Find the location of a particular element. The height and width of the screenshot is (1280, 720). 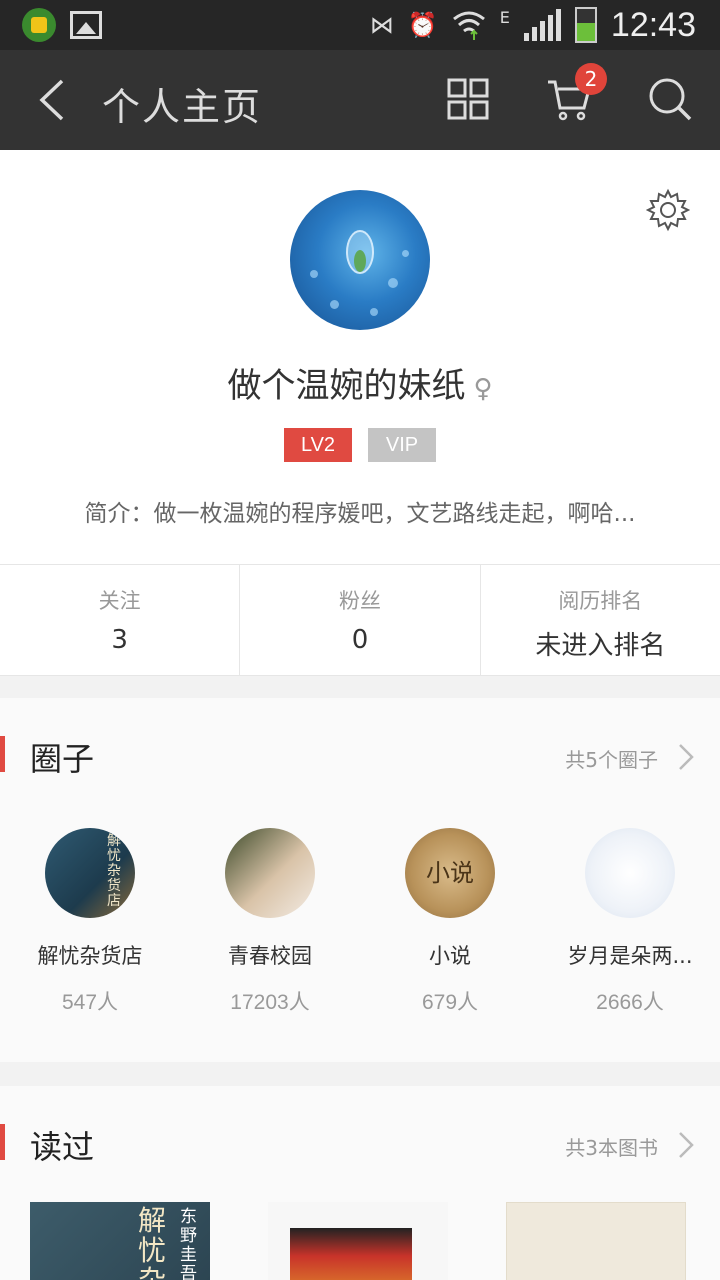

book-cover-title: 解忧杂货 is located at coordinates (152, 1242).